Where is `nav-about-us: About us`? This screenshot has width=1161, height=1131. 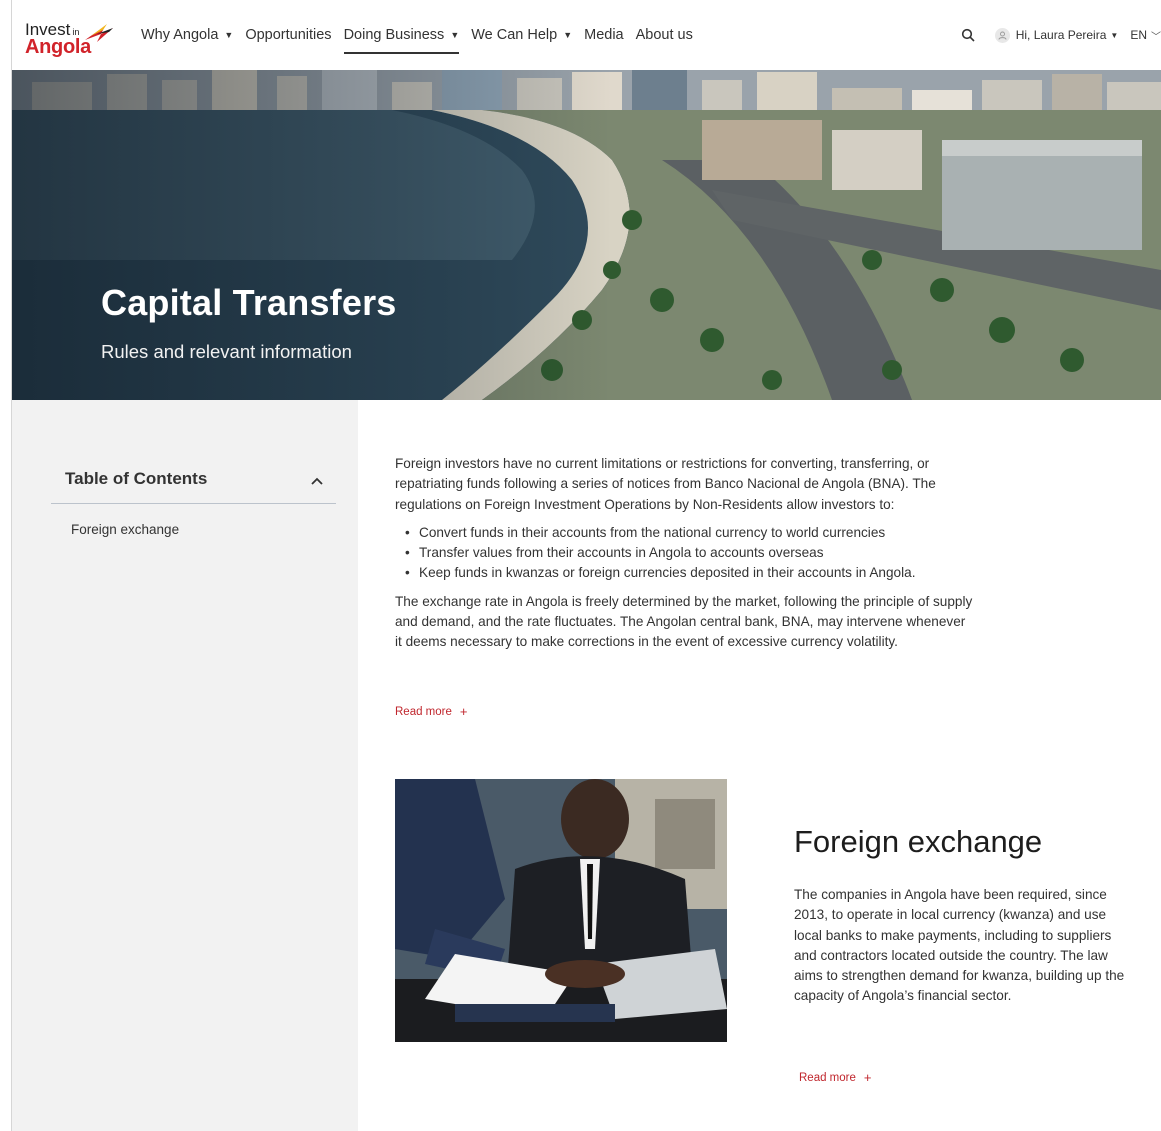
nav-about-us: About us is located at coordinates (664, 35).